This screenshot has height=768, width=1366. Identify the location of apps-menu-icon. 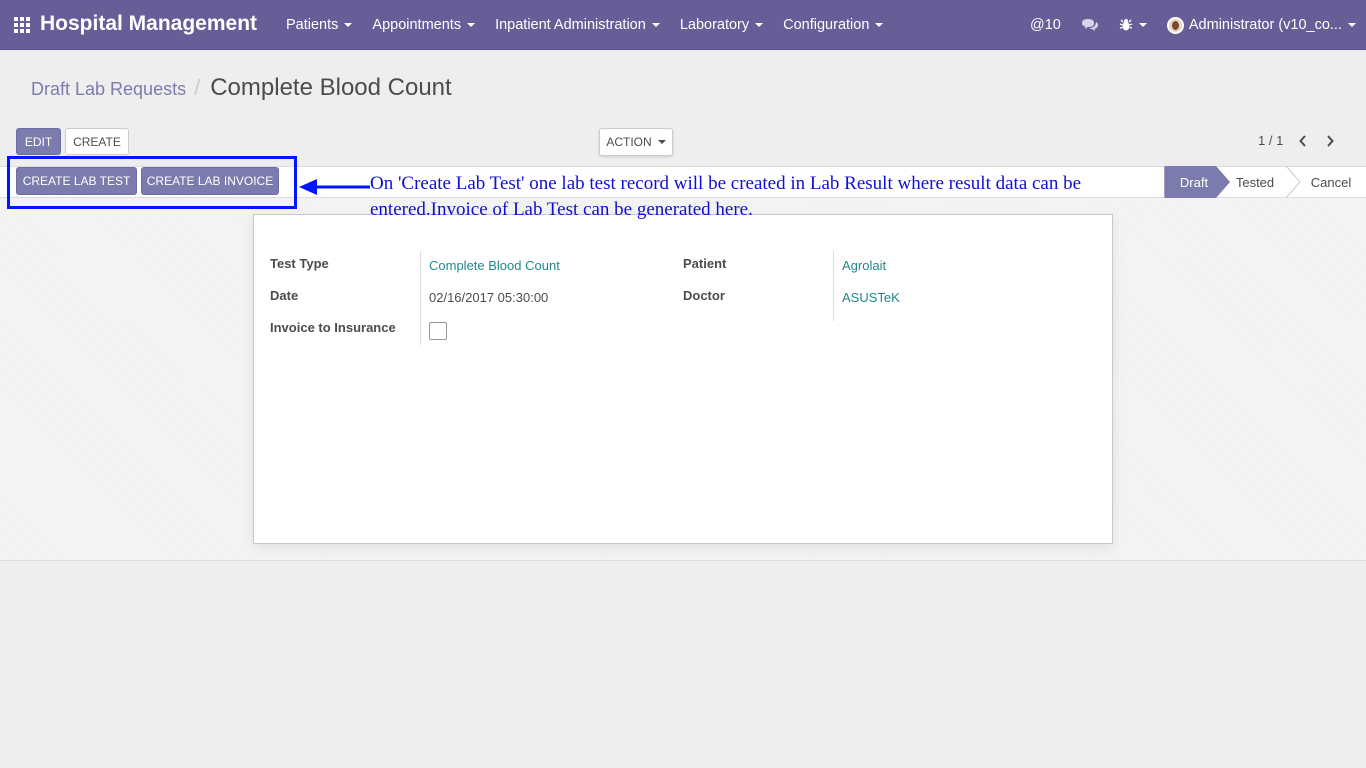
(23, 25).